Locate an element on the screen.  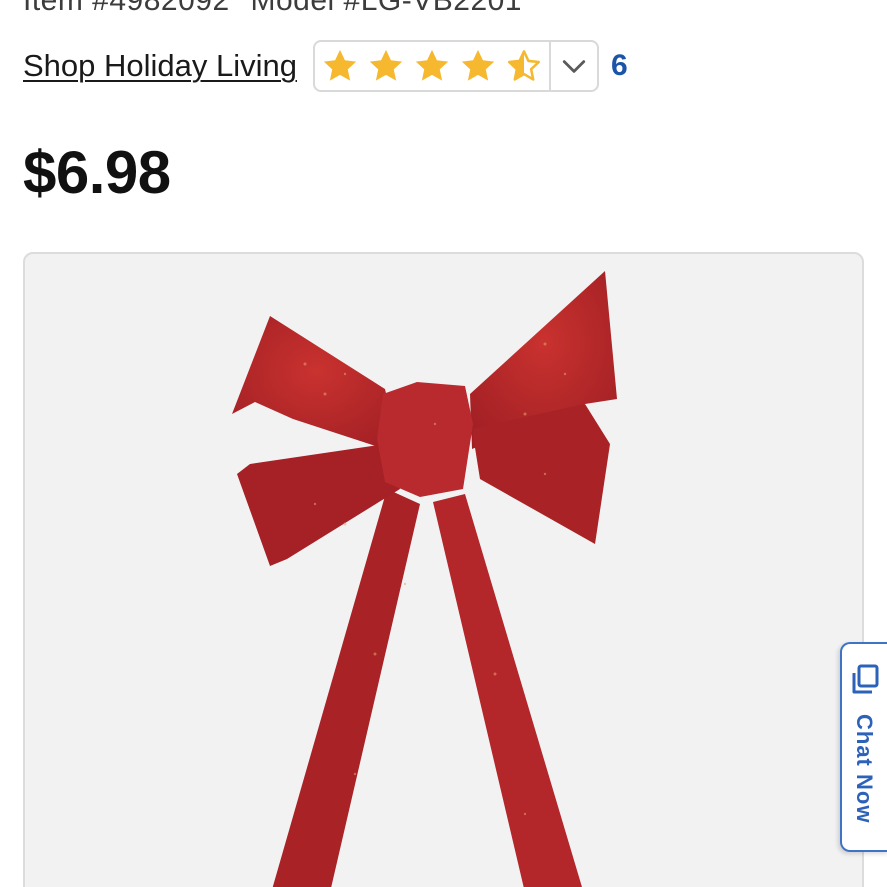
star-icon-half is located at coordinates (524, 65).